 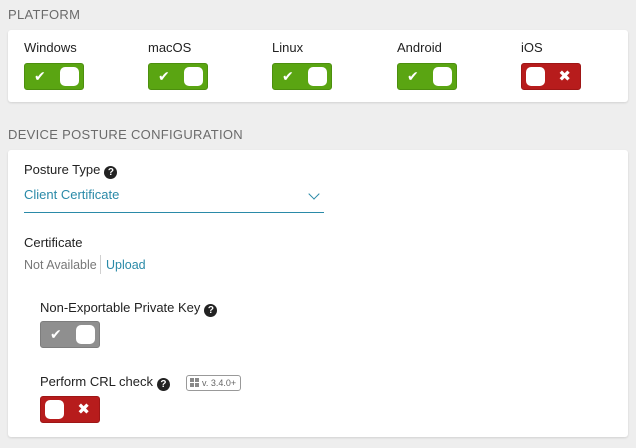 I want to click on version-badge: v. 3.4.0+, so click(x=214, y=383).